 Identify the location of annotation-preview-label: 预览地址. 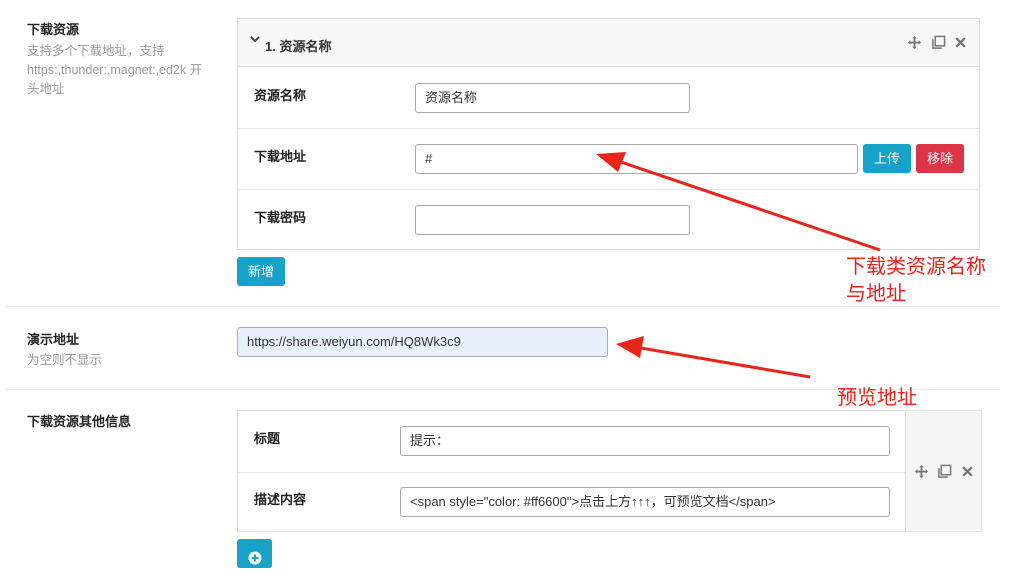
(877, 398).